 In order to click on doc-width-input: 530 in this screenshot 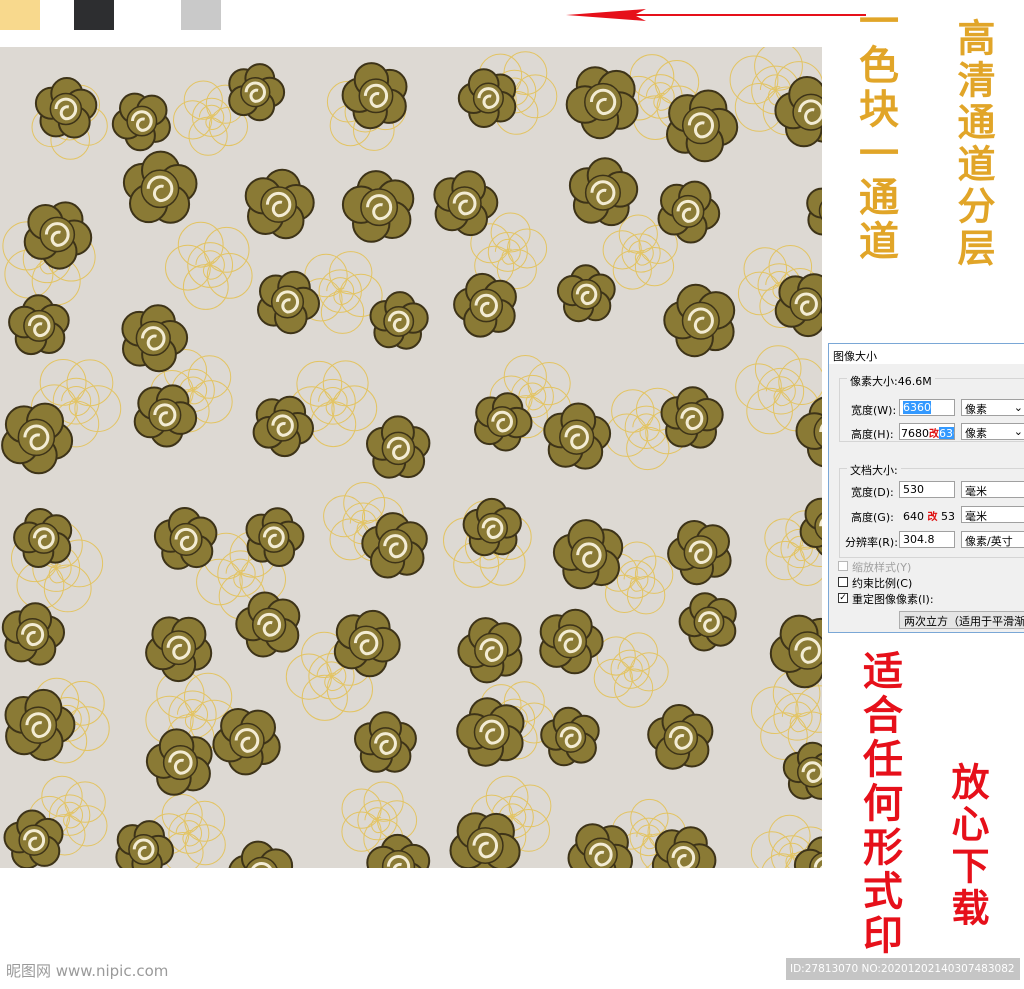, I will do `click(927, 489)`.